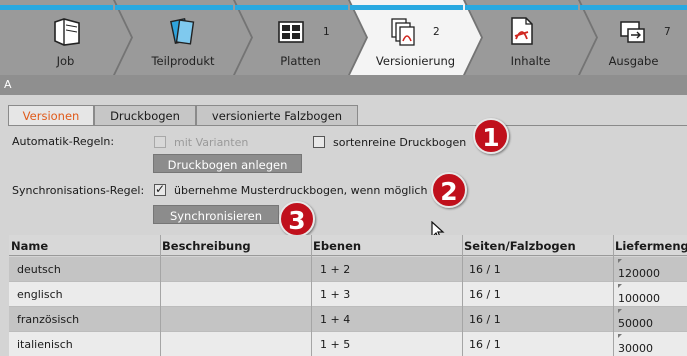  Describe the element at coordinates (160, 142) in the screenshot. I see `with-variants-checkbox` at that location.